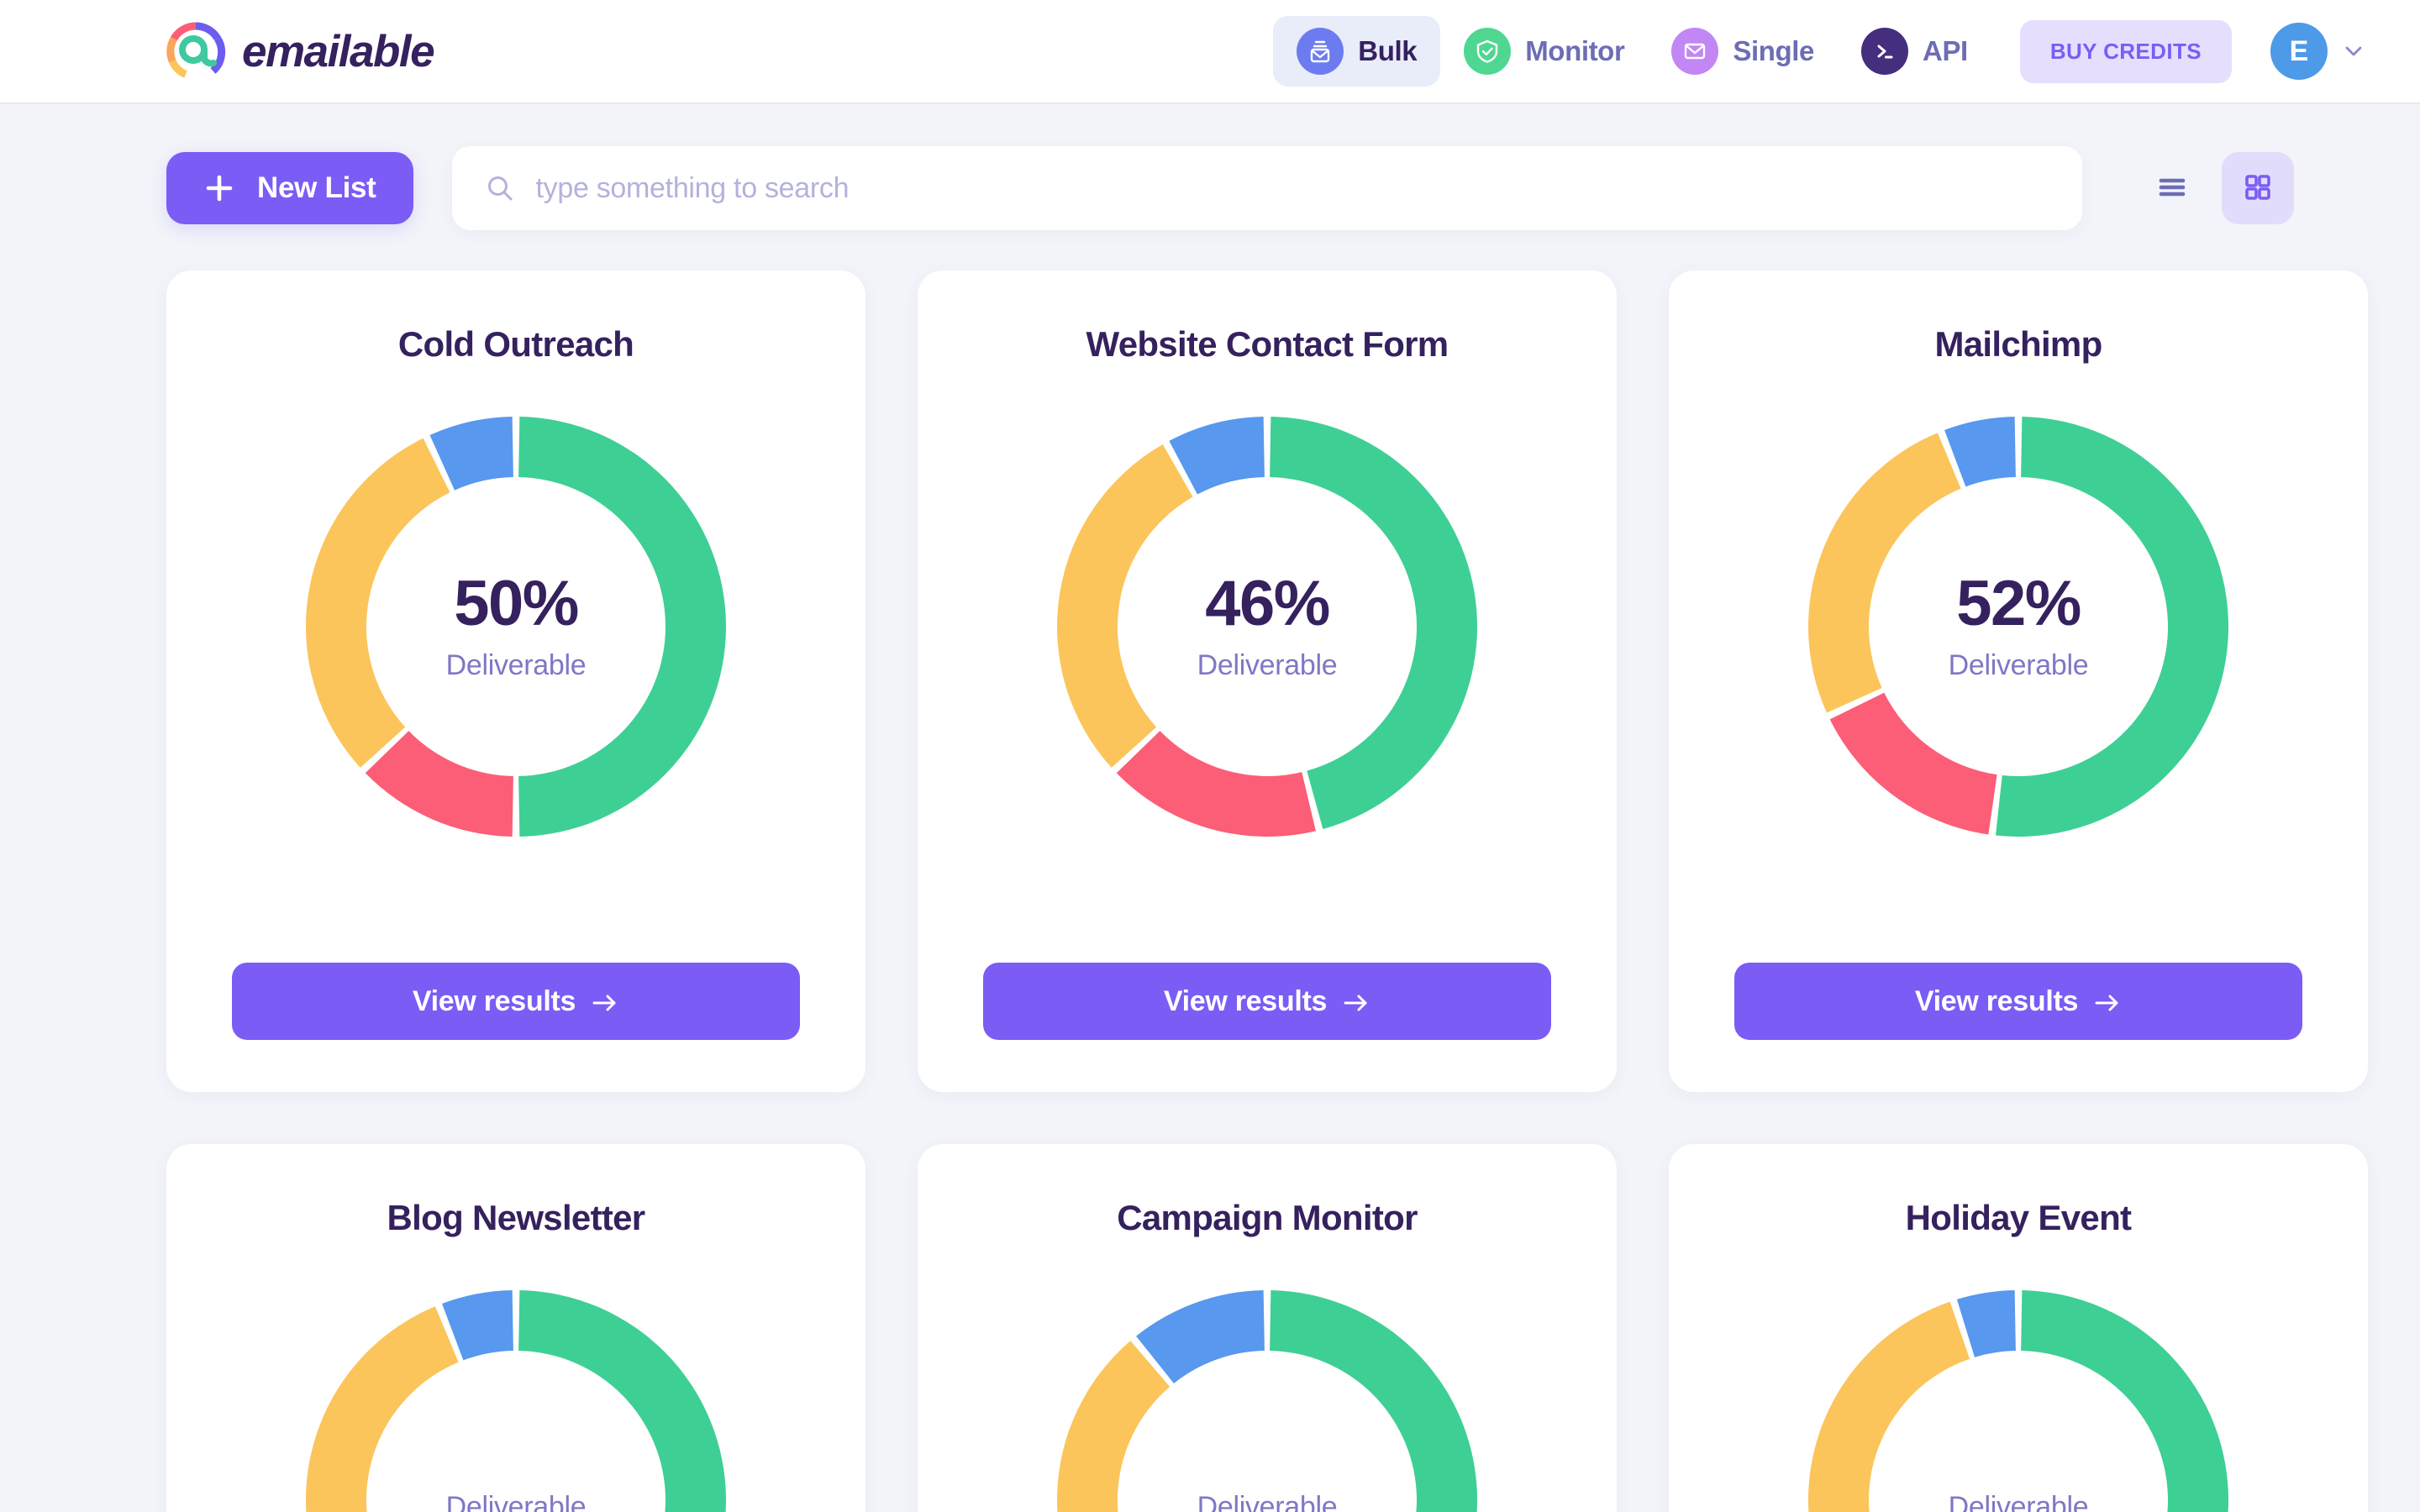 The height and width of the screenshot is (1512, 2420). I want to click on envelope-icon, so click(1695, 51).